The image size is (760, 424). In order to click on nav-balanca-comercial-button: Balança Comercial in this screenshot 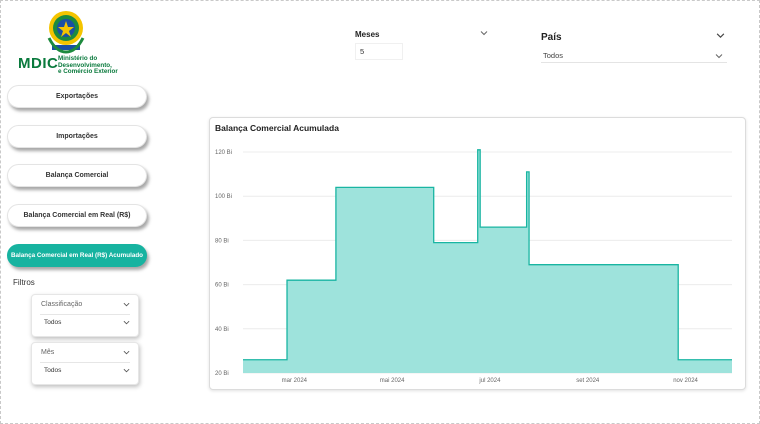, I will do `click(77, 175)`.